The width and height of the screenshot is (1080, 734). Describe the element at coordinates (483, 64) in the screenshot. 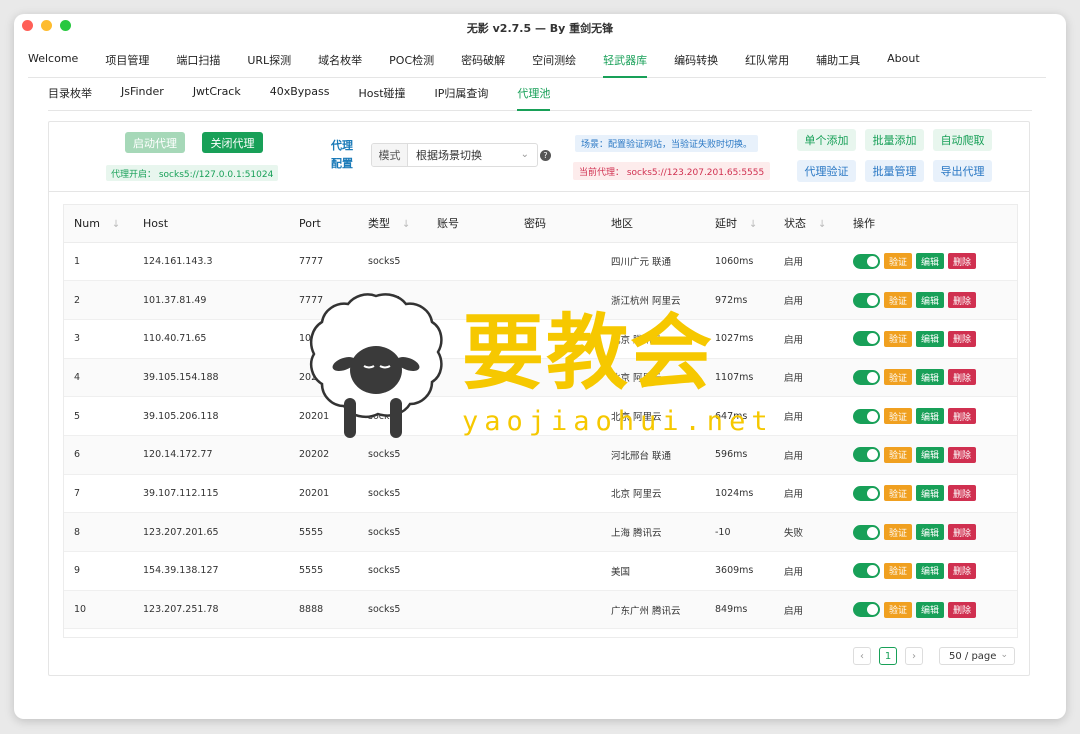

I see `tab-password-crack: 密码破解` at that location.